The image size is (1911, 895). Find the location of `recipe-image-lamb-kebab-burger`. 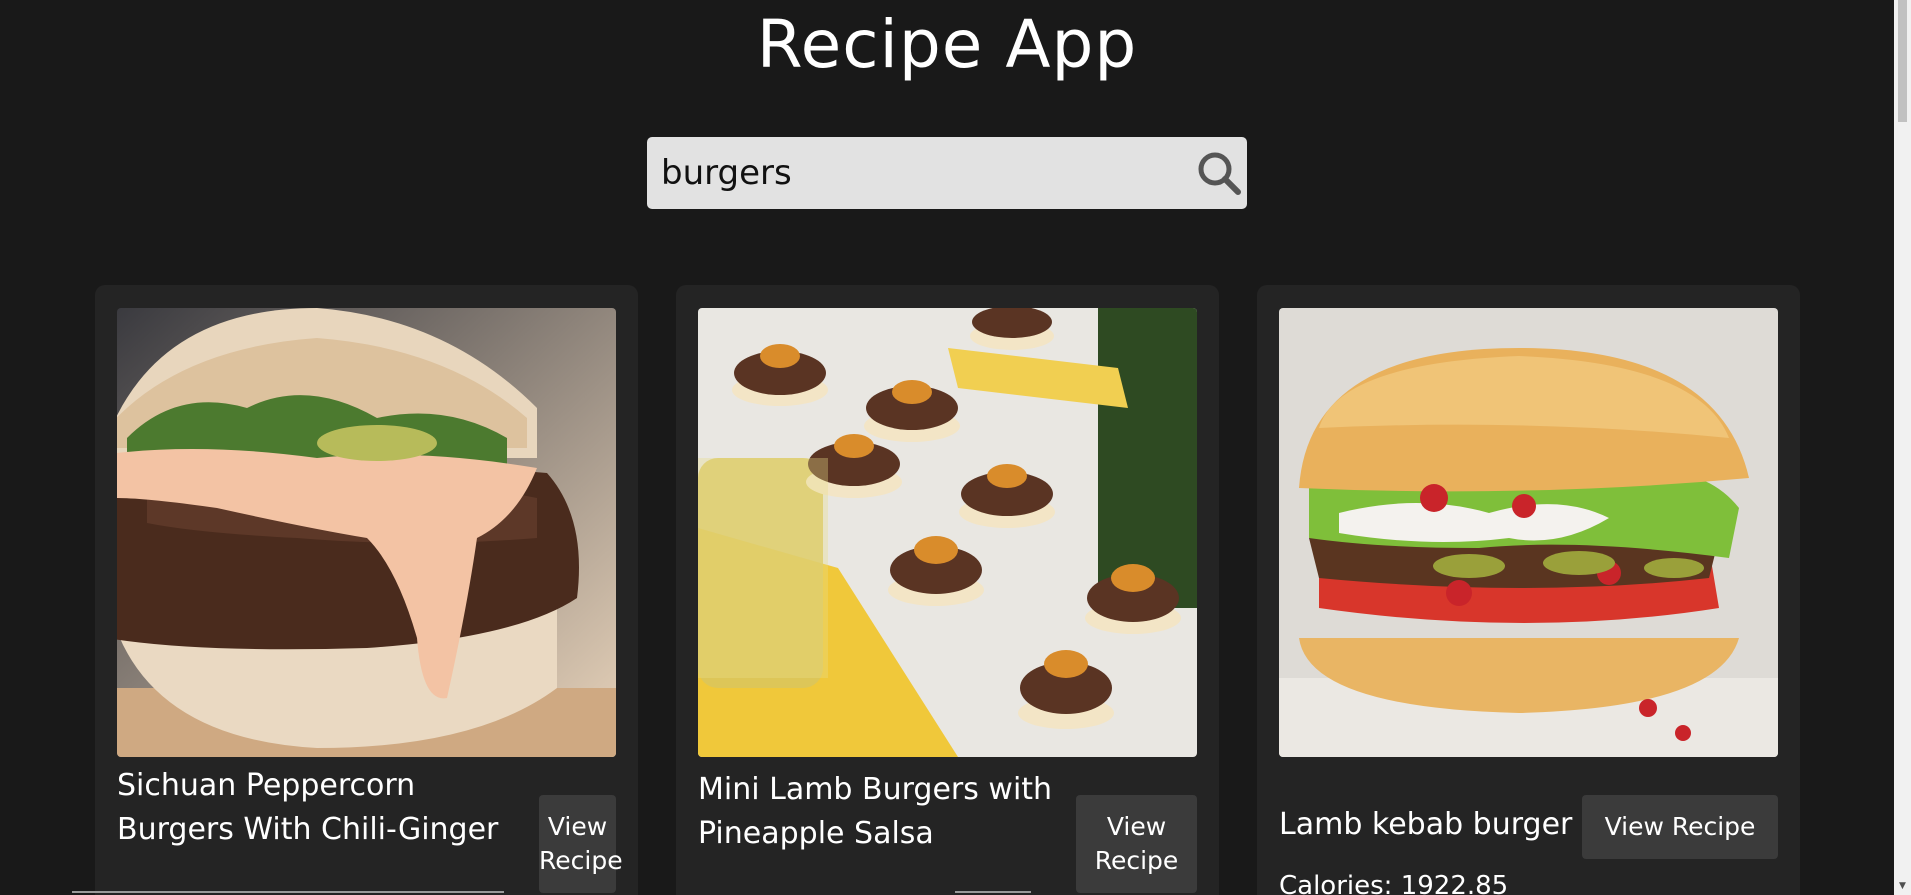

recipe-image-lamb-kebab-burger is located at coordinates (1528, 532).